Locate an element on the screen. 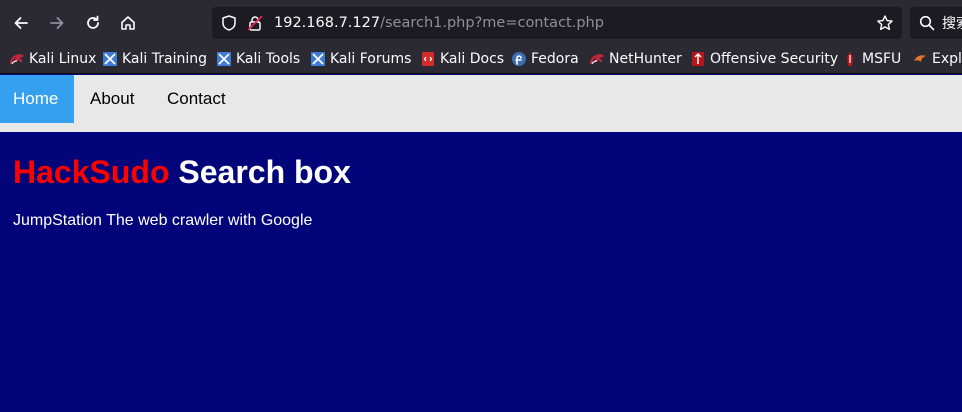 This screenshot has width=962, height=412. bookmark-msfu: MSFU is located at coordinates (871, 59).